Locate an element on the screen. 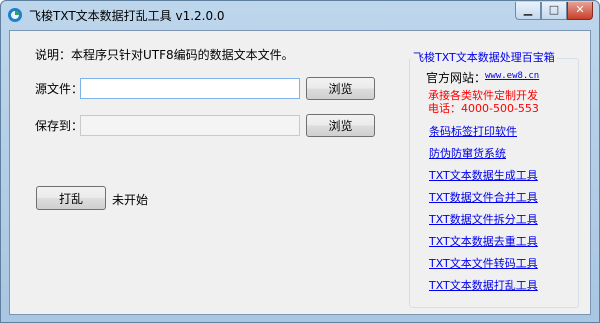 Image resolution: width=600 pixels, height=323 pixels. shuffle-button: 打乱 is located at coordinates (71, 198).